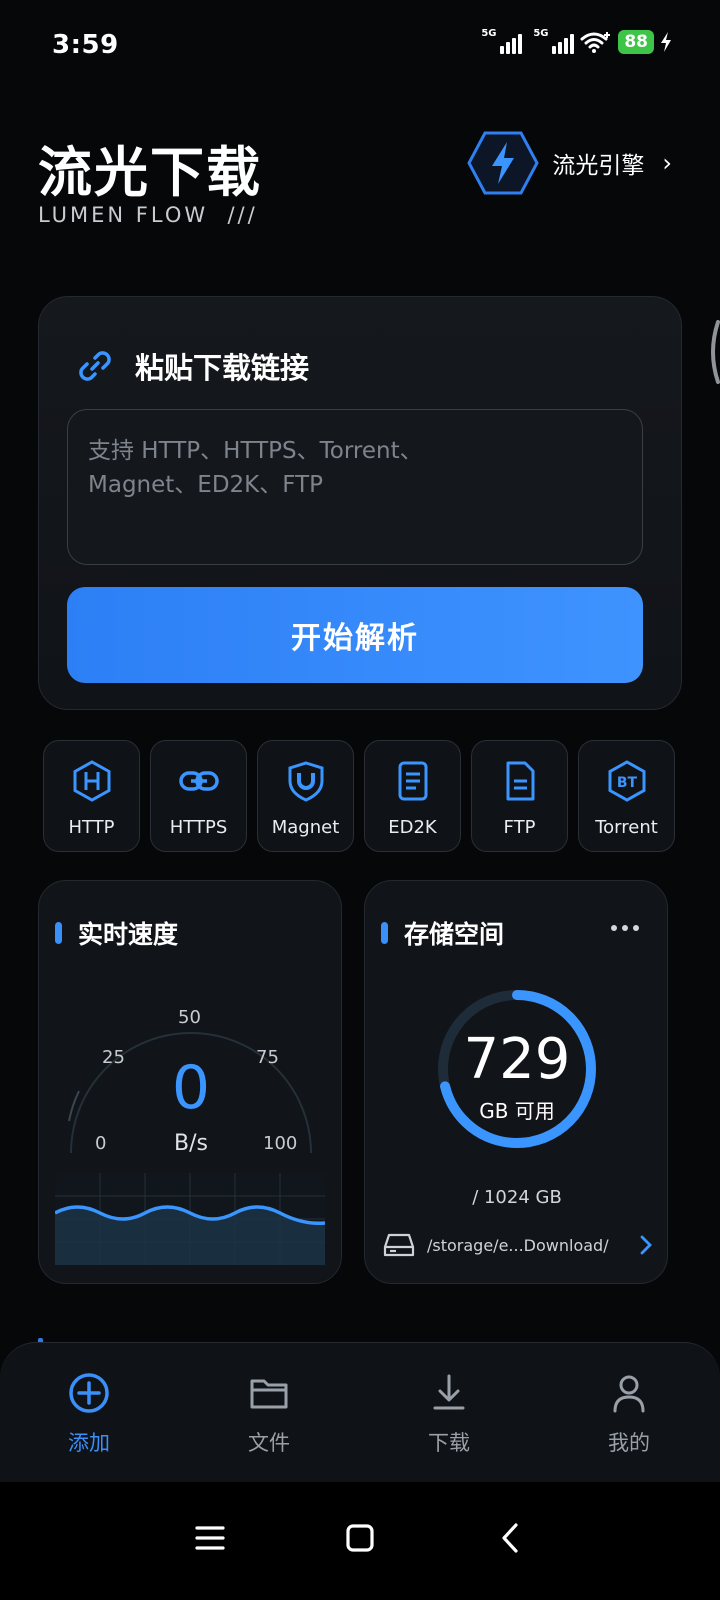  Describe the element at coordinates (269, 1414) in the screenshot. I see `nav-item-files: 文件` at that location.